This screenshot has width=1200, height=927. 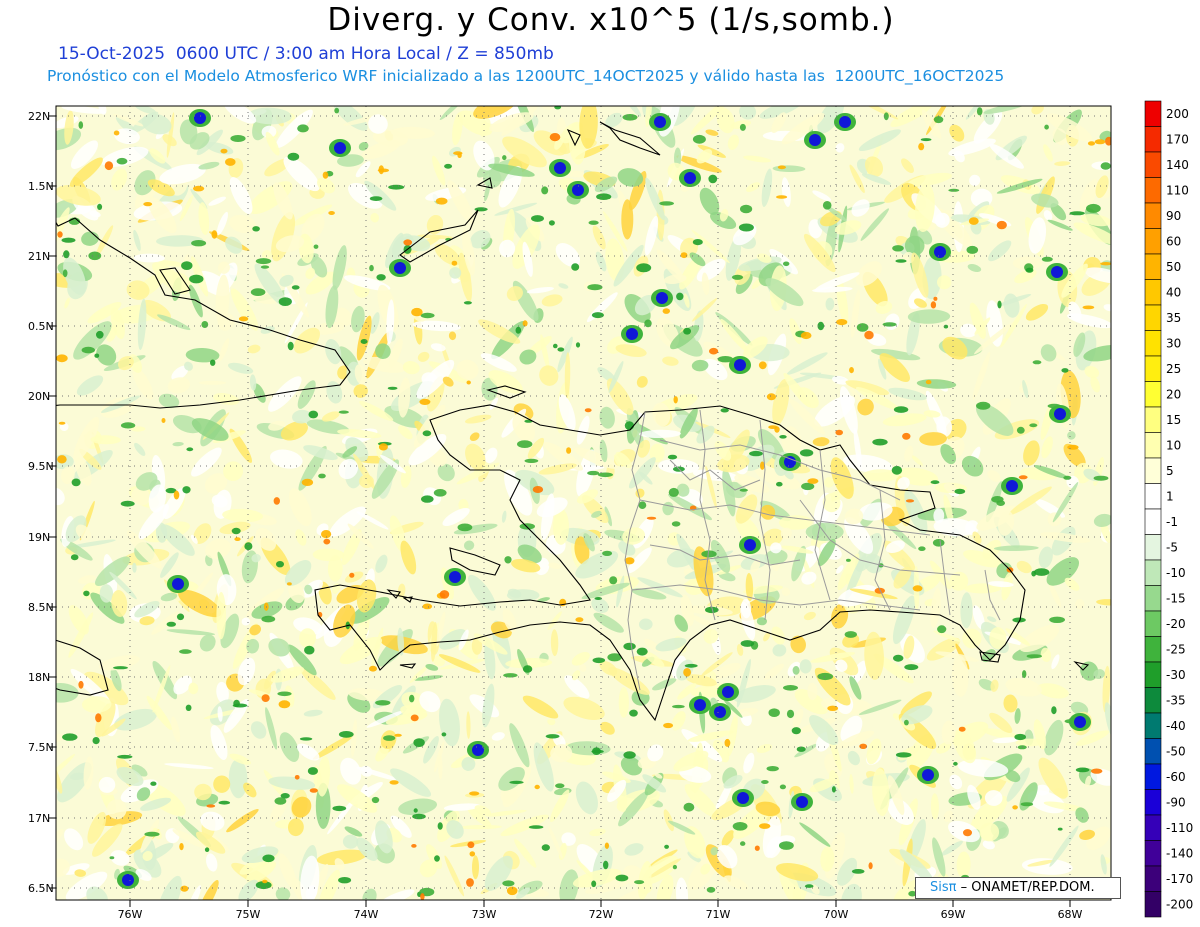 What do you see at coordinates (130, 914) in the screenshot?
I see `lon-label: 76W` at bounding box center [130, 914].